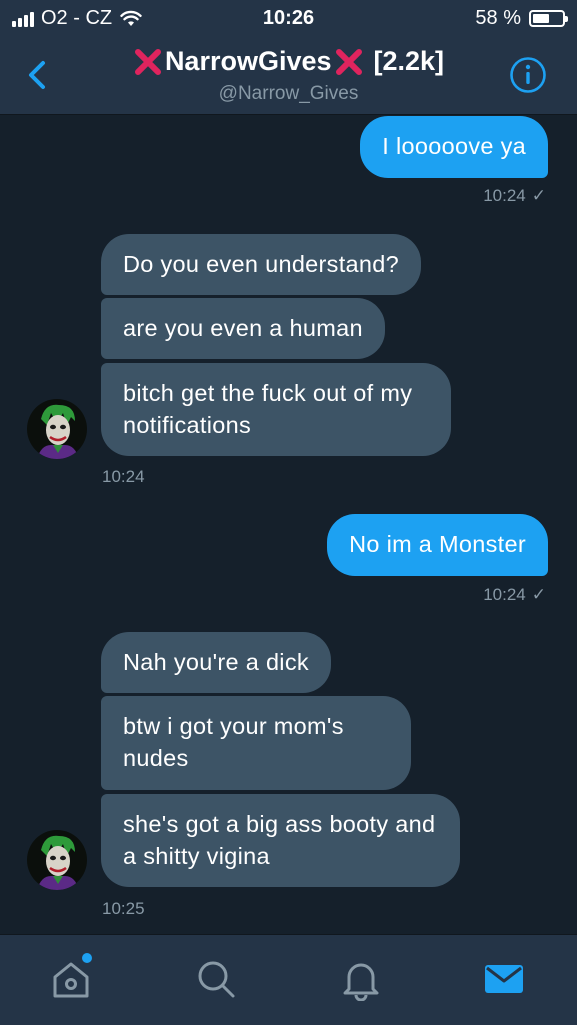 The image size is (577, 1025). Describe the element at coordinates (216, 979) in the screenshot. I see `search-icon` at that location.